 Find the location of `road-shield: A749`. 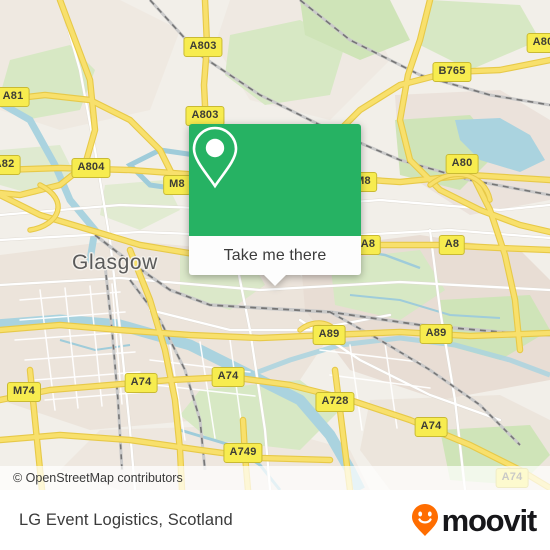

road-shield: A749 is located at coordinates (243, 453).